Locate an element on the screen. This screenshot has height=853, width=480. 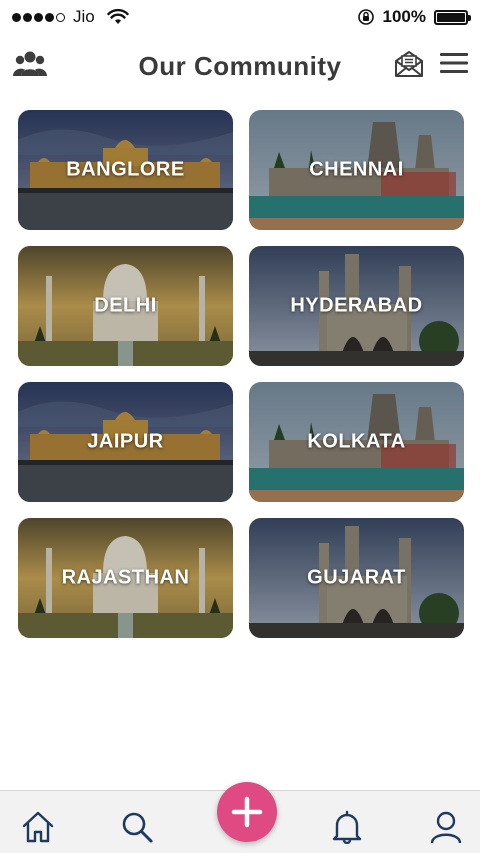
app-header: Our Community is located at coordinates (240, 66).